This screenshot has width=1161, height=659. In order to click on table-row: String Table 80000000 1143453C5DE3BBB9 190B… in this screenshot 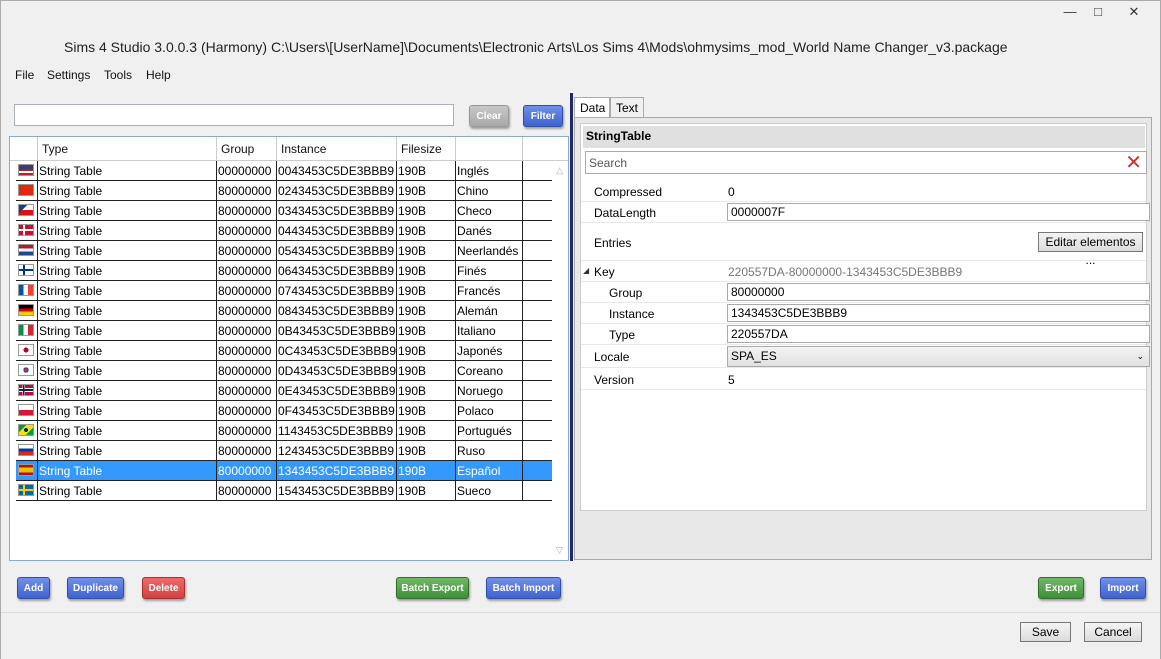, I will do `click(284, 431)`.